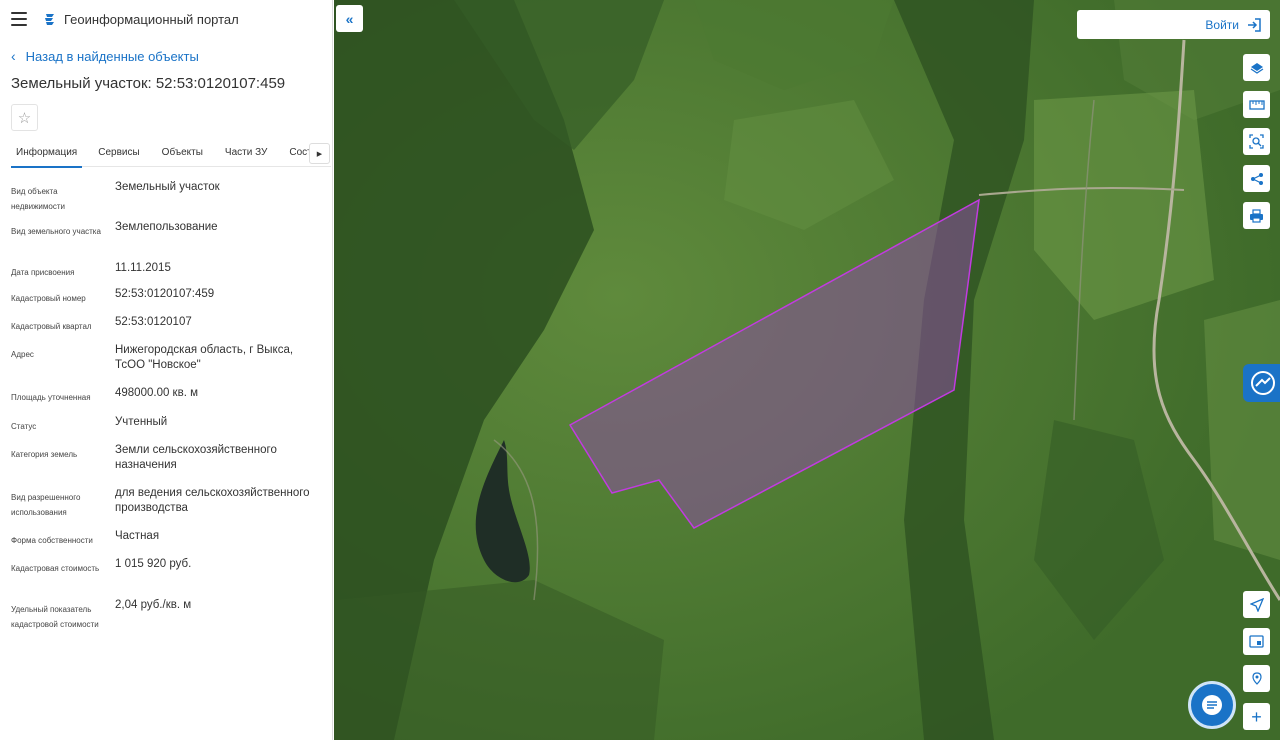 Image resolution: width=1280 pixels, height=740 pixels. What do you see at coordinates (13, 56) in the screenshot?
I see `chevron-left-icon: ‹` at bounding box center [13, 56].